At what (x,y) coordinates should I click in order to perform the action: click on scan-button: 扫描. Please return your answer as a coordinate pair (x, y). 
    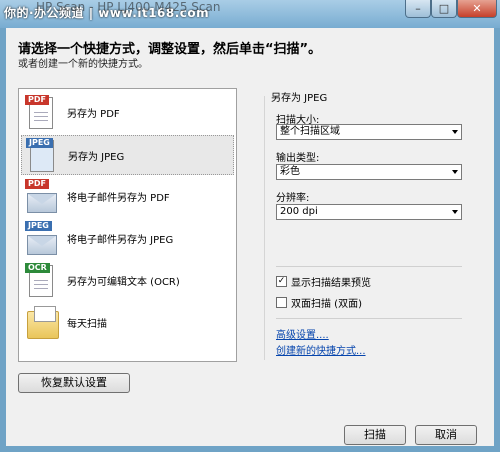
    Looking at the image, I should click on (375, 435).